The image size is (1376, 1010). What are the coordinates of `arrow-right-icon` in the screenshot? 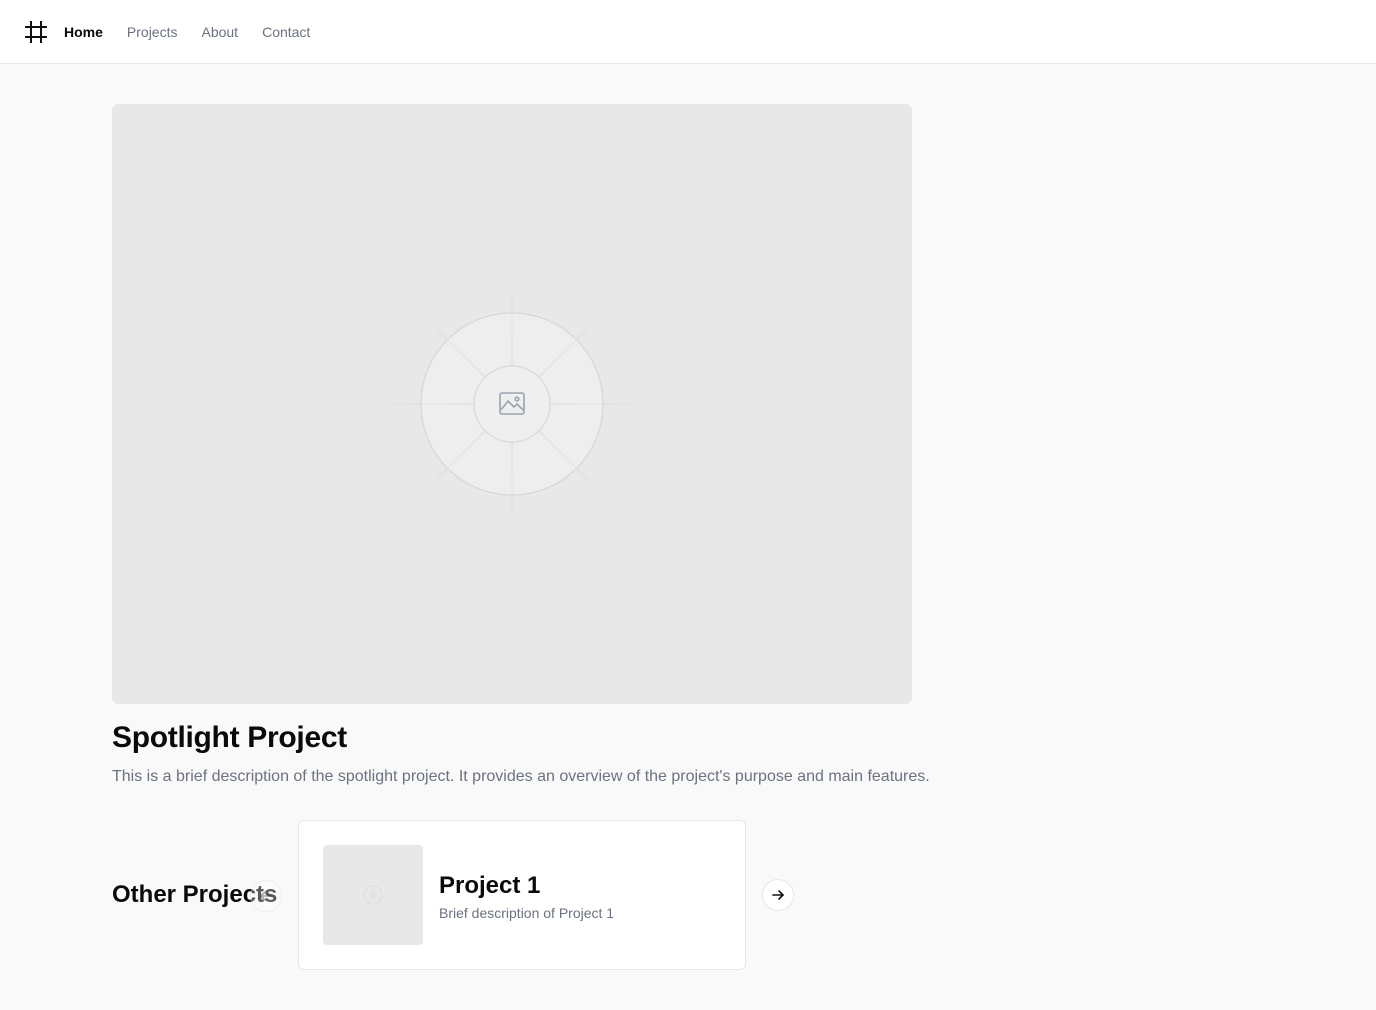 It's located at (778, 895).